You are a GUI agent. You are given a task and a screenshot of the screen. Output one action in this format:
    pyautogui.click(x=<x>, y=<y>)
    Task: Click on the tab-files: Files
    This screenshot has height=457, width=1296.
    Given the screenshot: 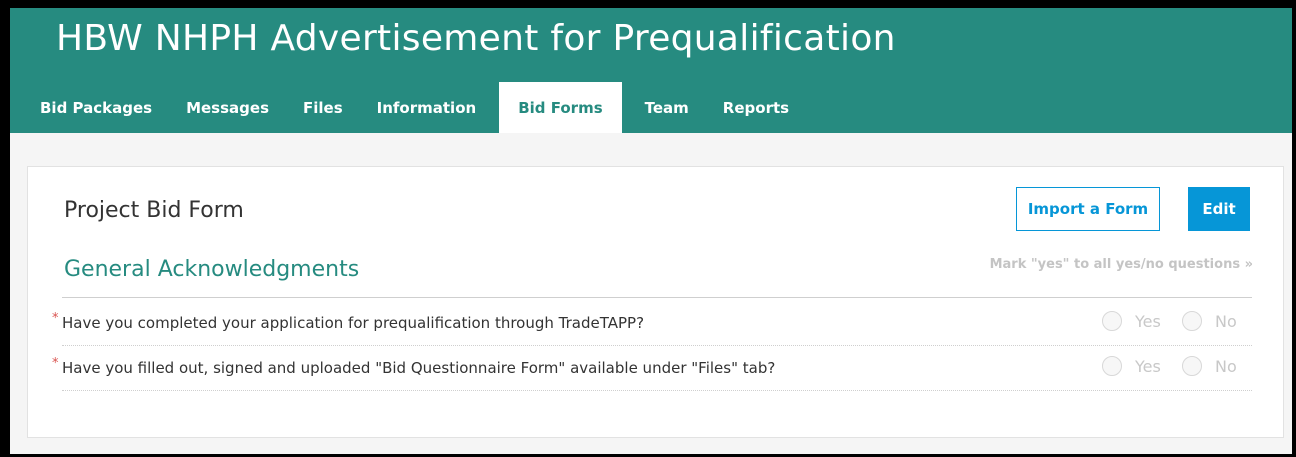 What is the action you would take?
    pyautogui.click(x=323, y=107)
    